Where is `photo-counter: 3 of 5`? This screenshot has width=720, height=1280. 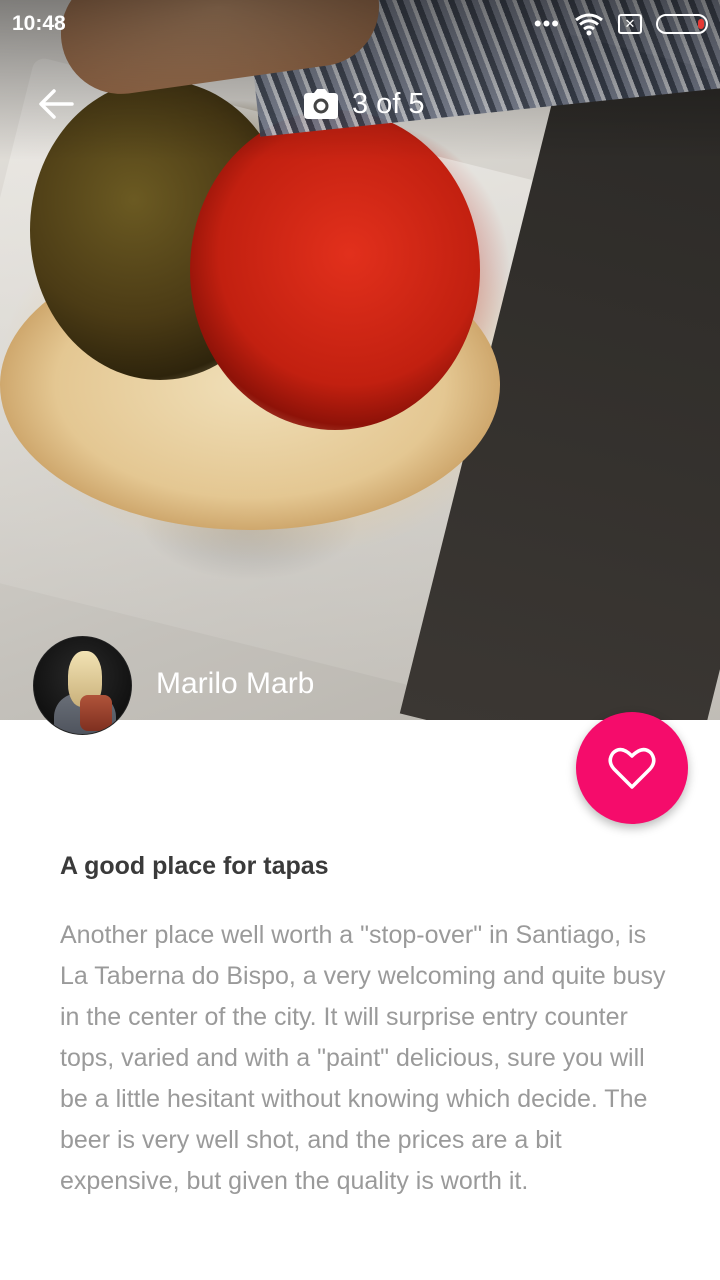 photo-counter: 3 of 5 is located at coordinates (364, 104).